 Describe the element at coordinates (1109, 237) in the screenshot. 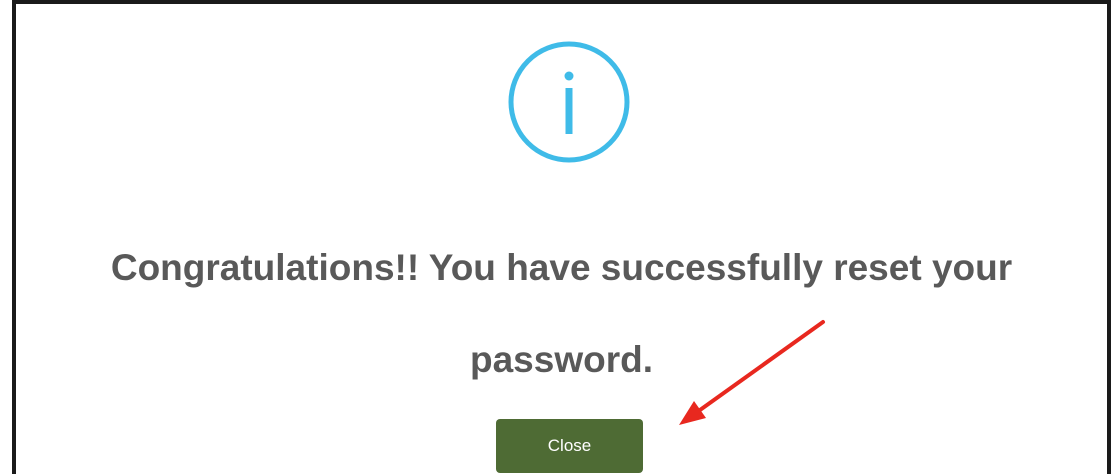

I see `frame-border-right` at that location.